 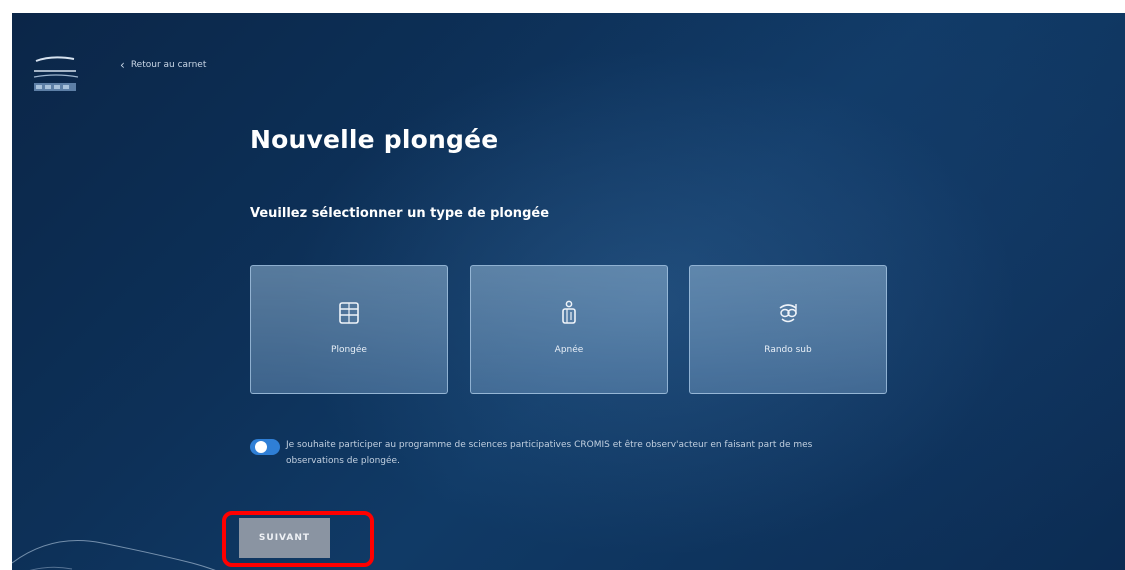 What do you see at coordinates (56, 73) in the screenshot?
I see `app-logo` at bounding box center [56, 73].